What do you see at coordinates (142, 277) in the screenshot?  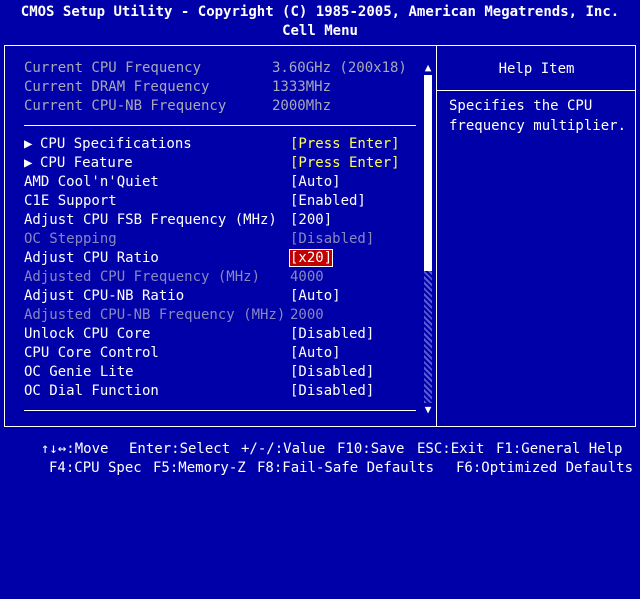 I see `item-label: Adjusted CPU Frequency (MHz)` at bounding box center [142, 277].